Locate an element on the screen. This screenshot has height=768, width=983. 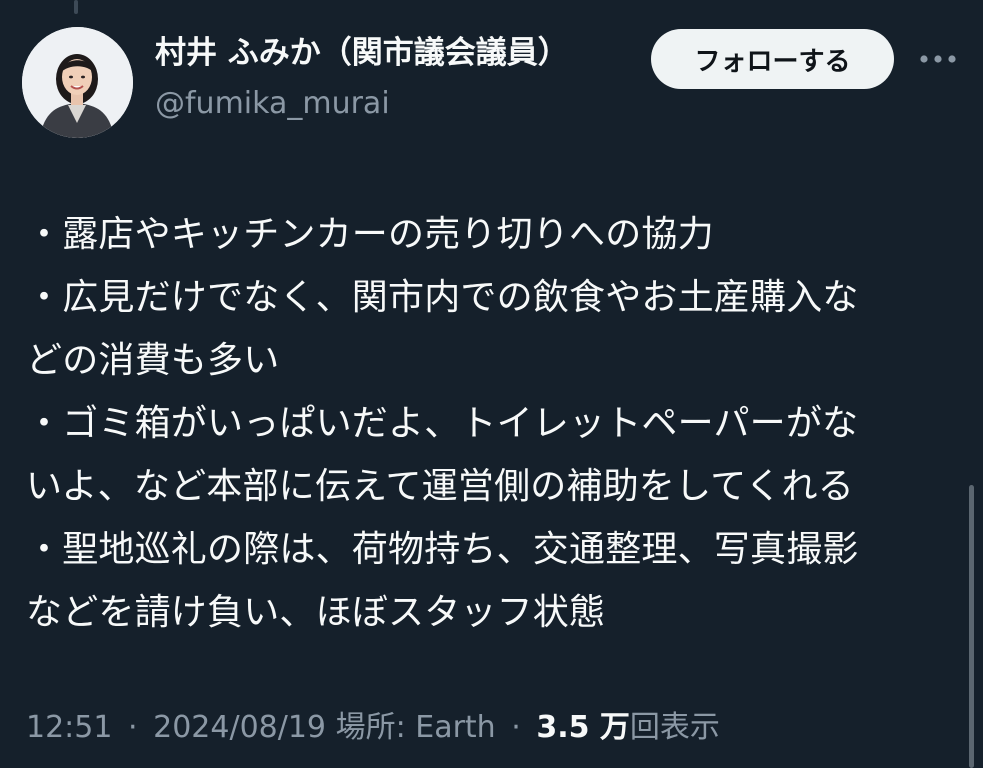
author-avatar is located at coordinates (77, 82).